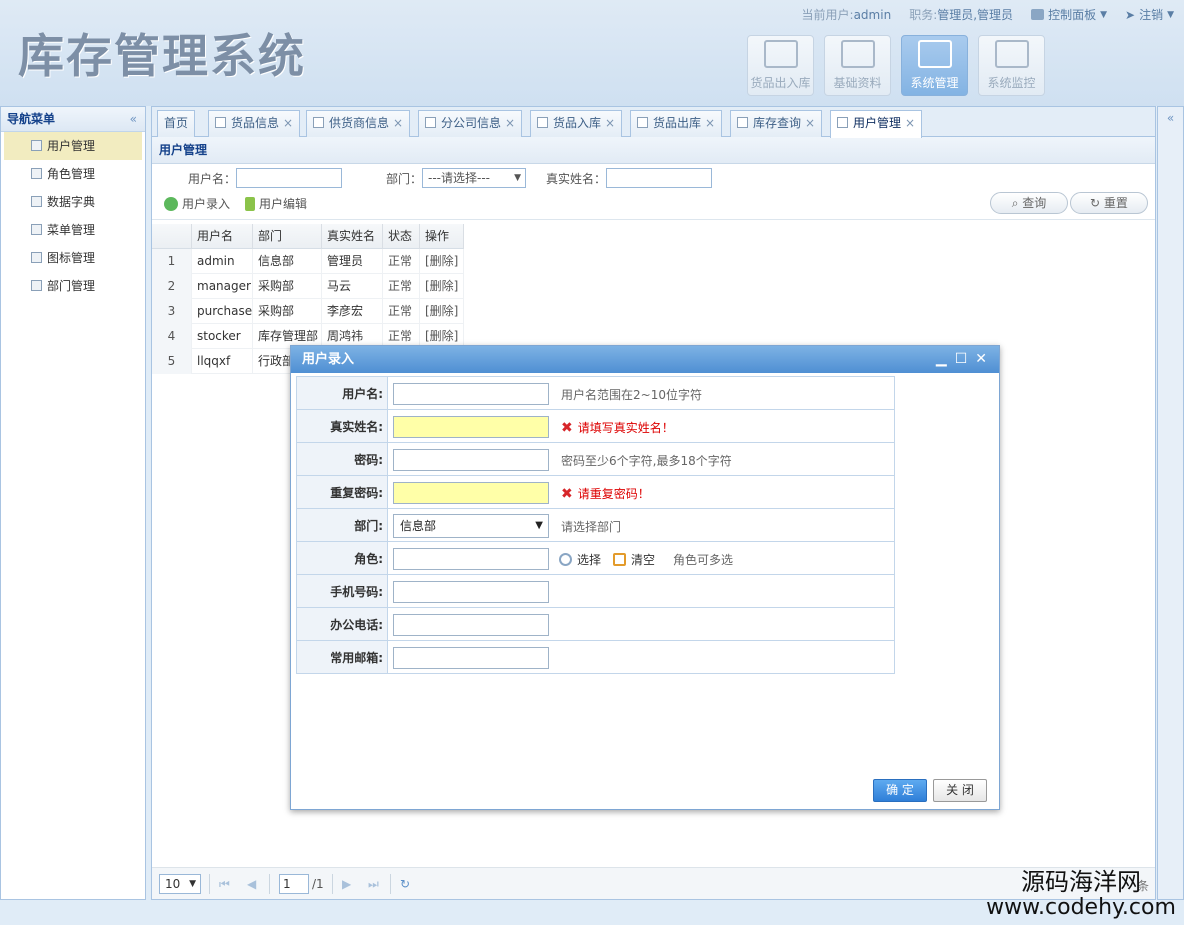 The width and height of the screenshot is (1184, 925). I want to click on page-number-input: 1, so click(294, 884).